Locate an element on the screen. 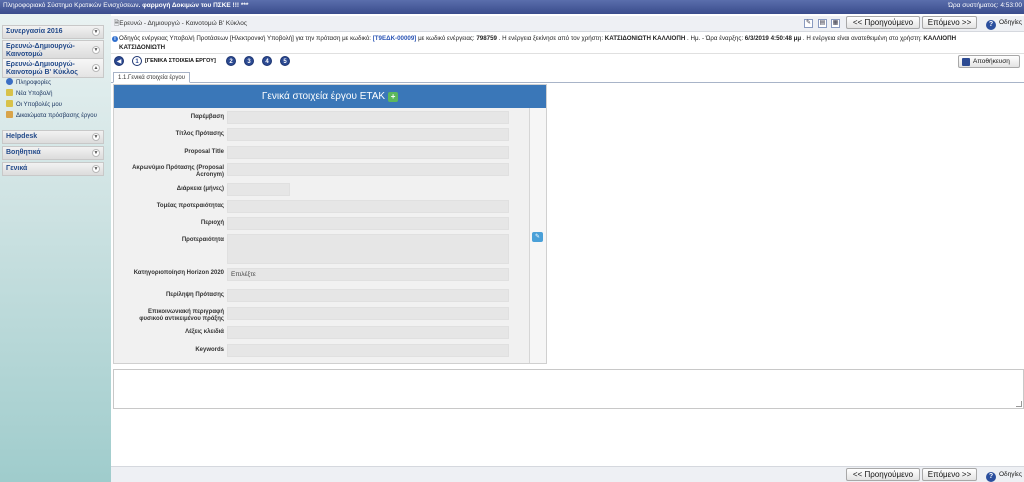  field-label-title-gr: Τίτλος Πρότασης is located at coordinates (199, 134).